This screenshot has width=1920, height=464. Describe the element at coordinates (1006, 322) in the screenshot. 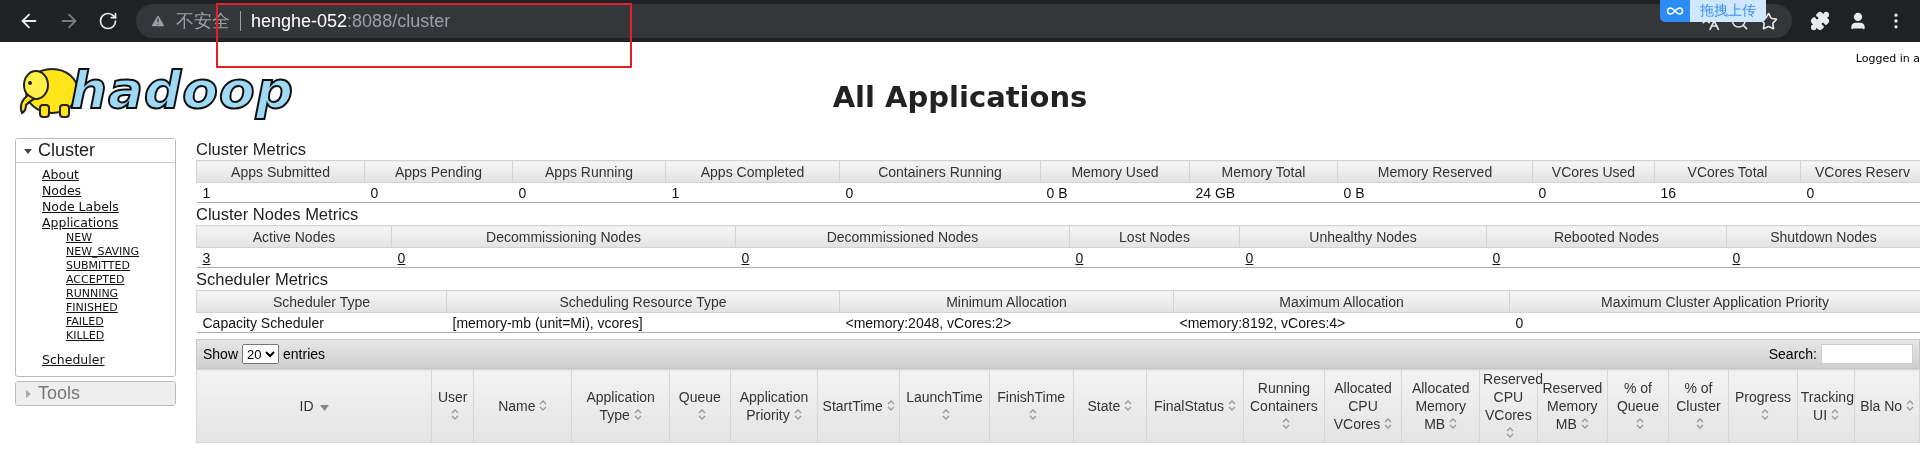

I see `table-cell: <memory:2048, vCores:2>` at that location.